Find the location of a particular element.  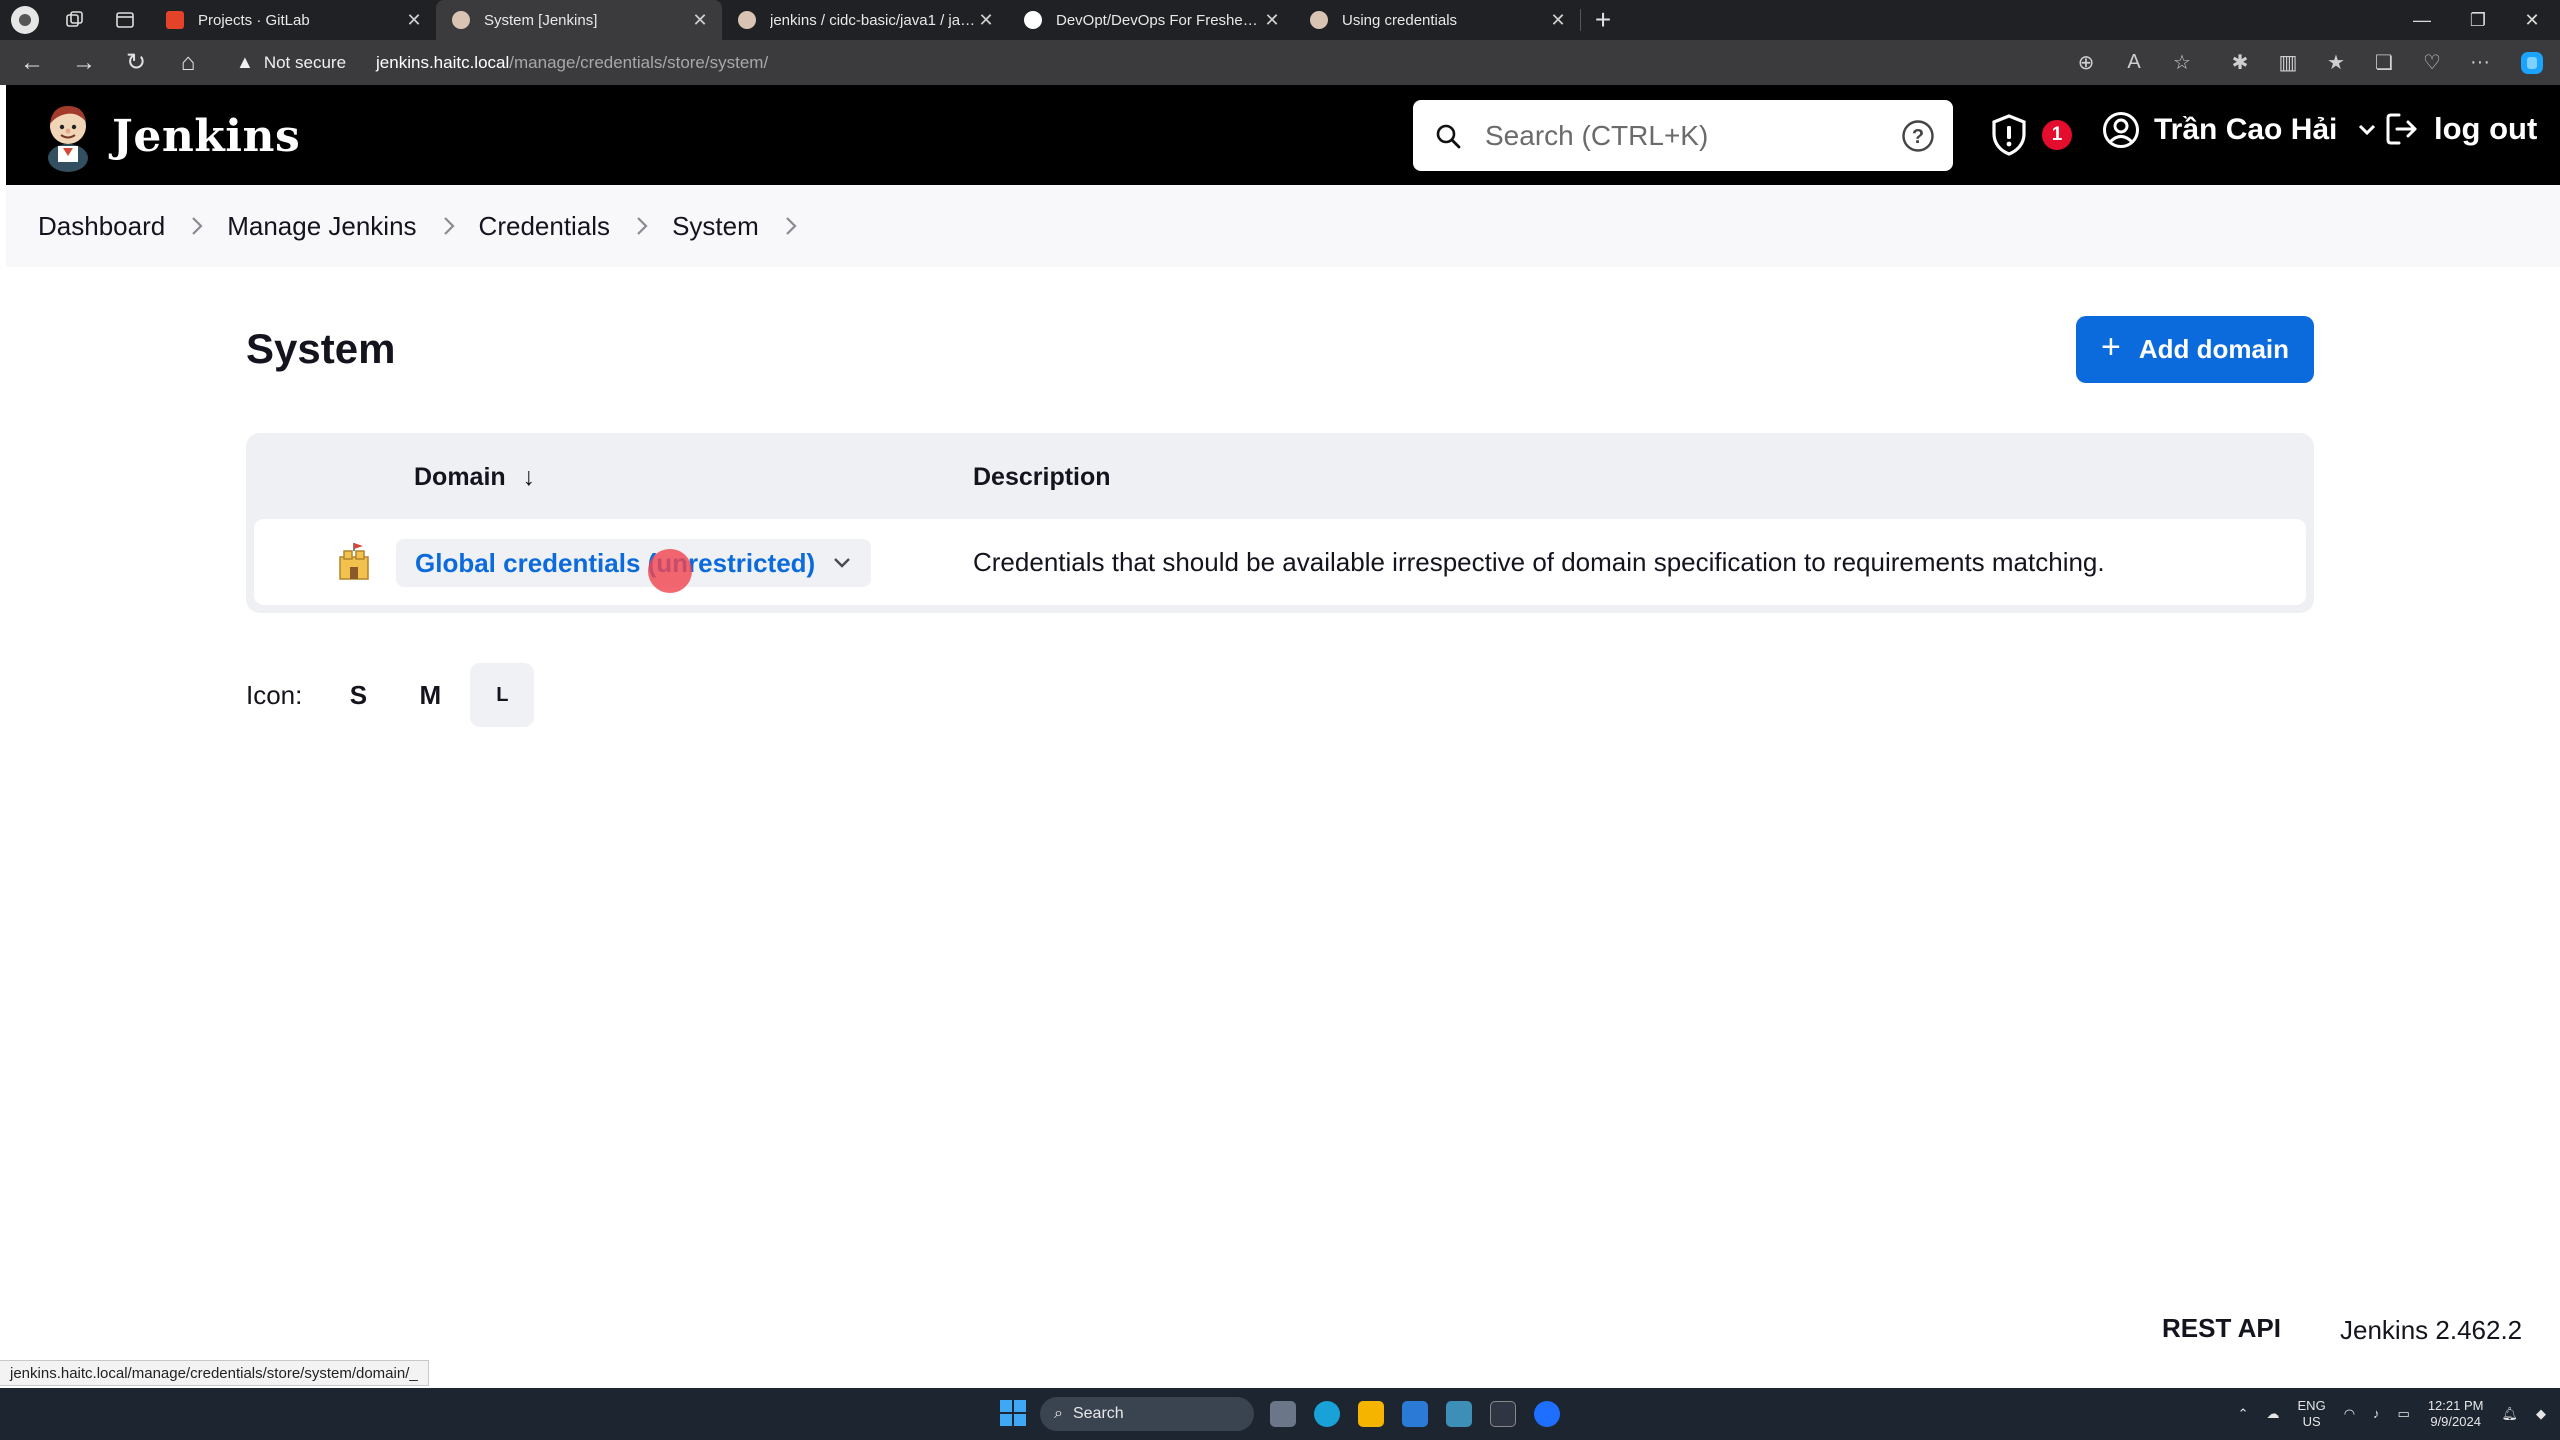

plus-icon: + is located at coordinates (2110, 347).